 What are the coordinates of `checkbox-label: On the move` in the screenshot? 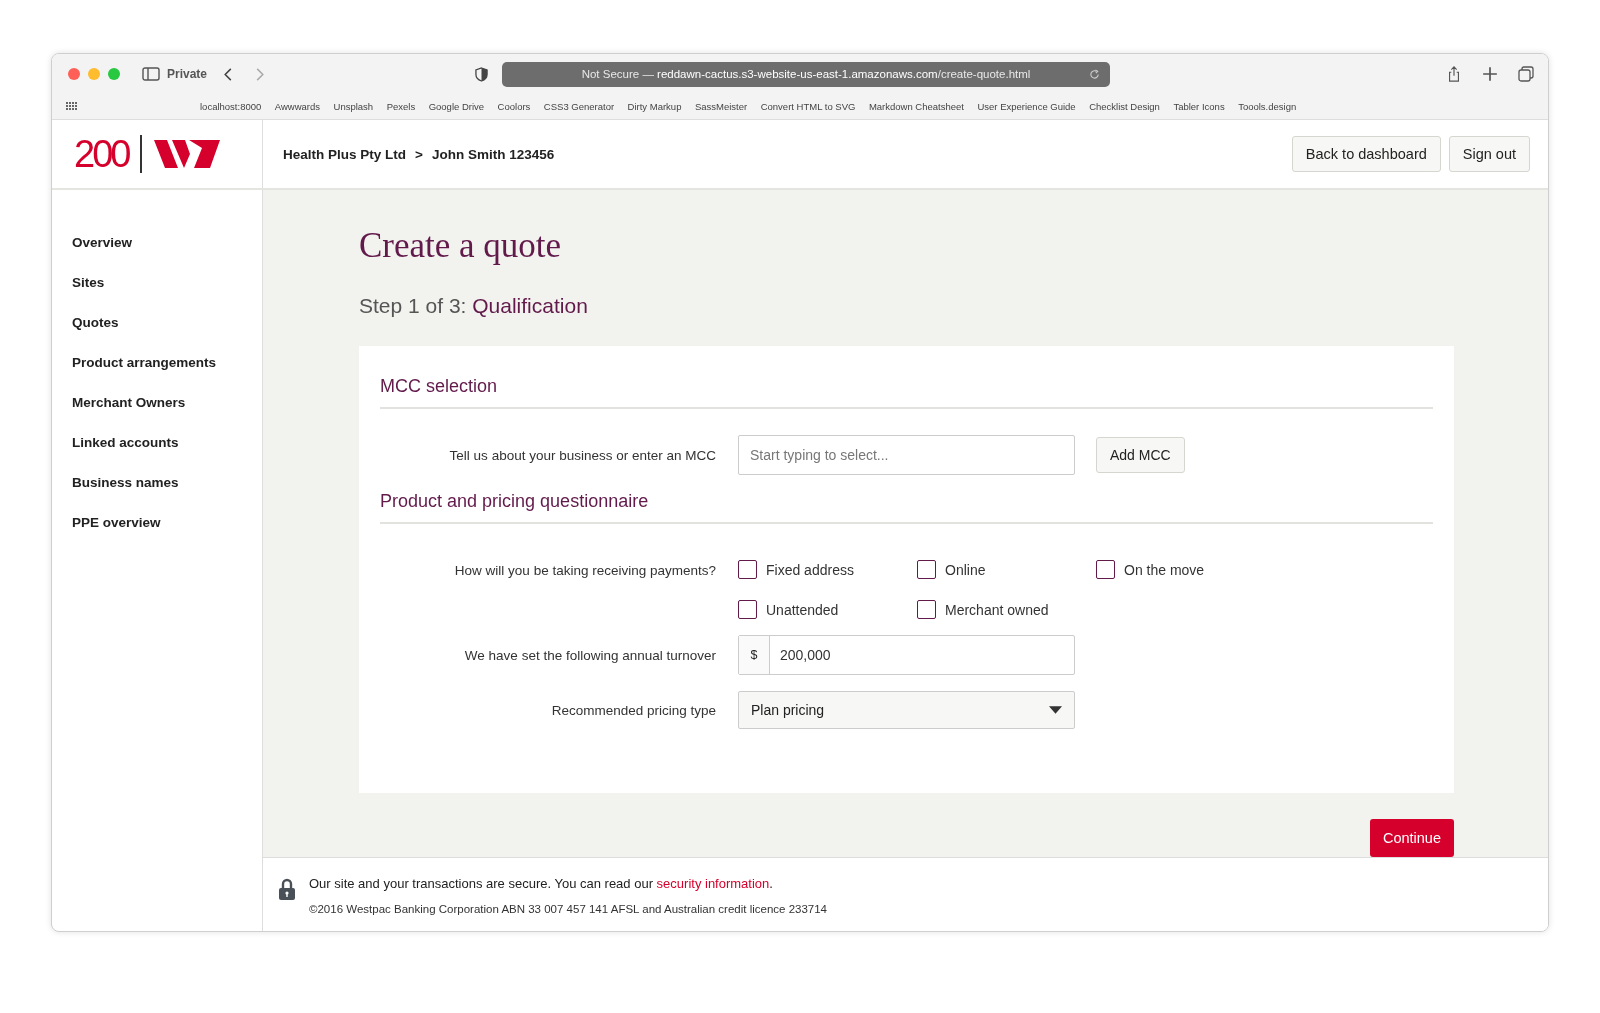 It's located at (1164, 569).